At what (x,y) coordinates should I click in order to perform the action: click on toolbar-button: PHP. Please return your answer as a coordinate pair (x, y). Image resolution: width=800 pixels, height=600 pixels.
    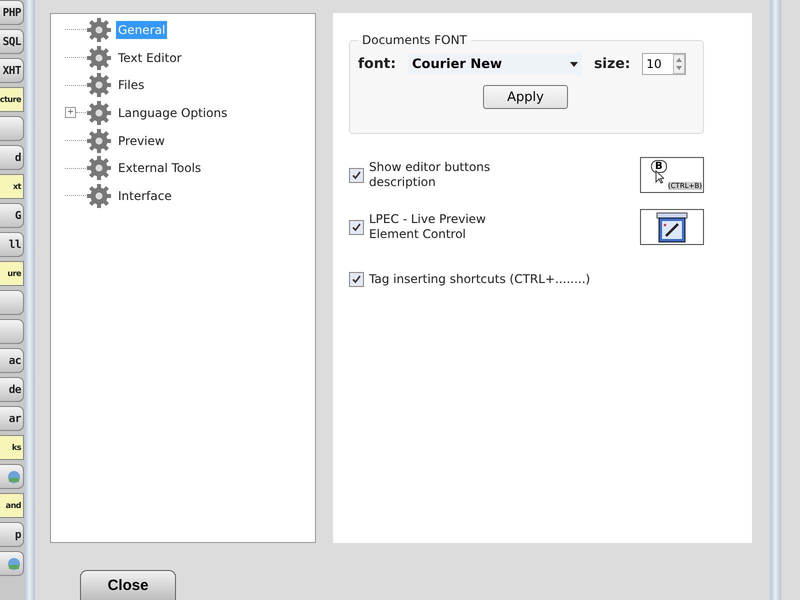
    Looking at the image, I should click on (12, 12).